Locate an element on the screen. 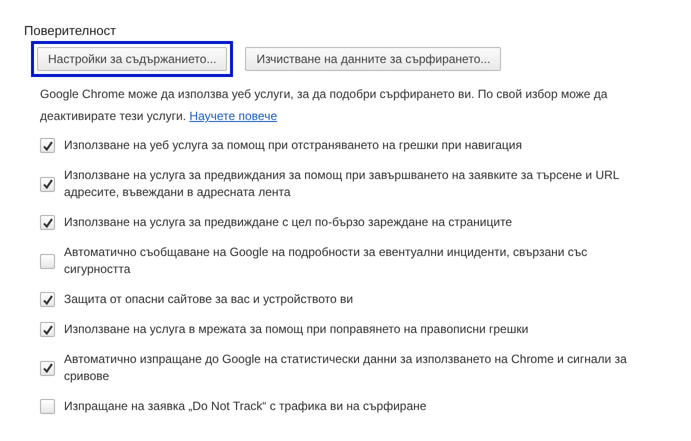  option-label: Използване на услуга в мрежата за помощ при поправянето на правописни грешки is located at coordinates (297, 329).